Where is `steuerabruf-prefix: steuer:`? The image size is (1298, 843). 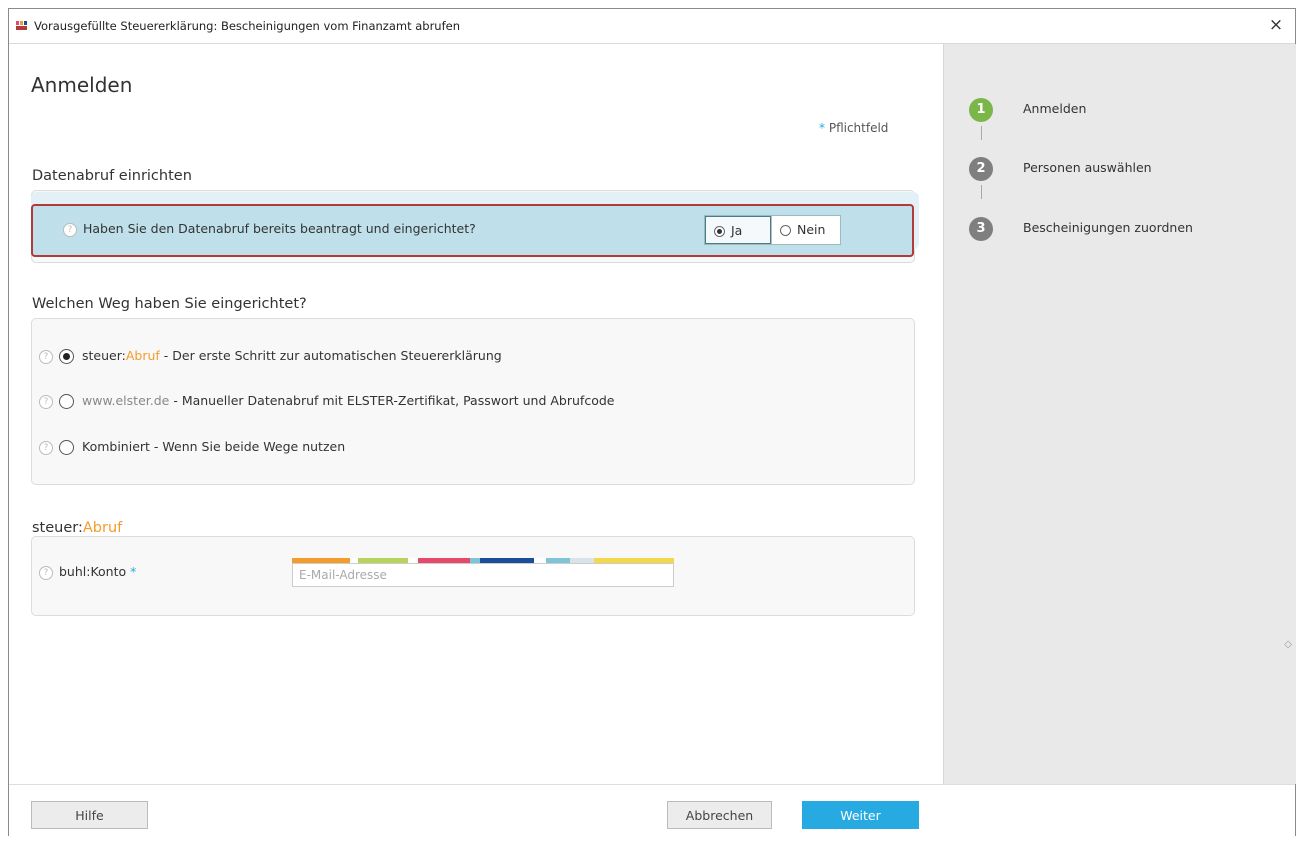
steuerabruf-prefix: steuer: is located at coordinates (57, 528).